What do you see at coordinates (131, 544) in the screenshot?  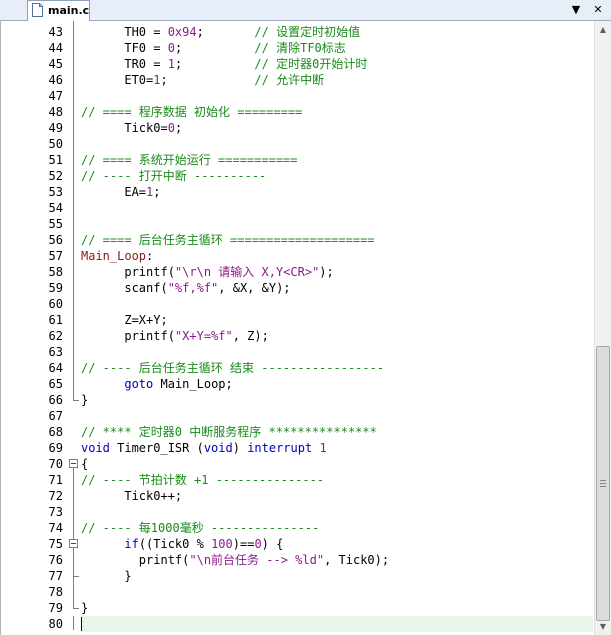 I see `code-token: if` at bounding box center [131, 544].